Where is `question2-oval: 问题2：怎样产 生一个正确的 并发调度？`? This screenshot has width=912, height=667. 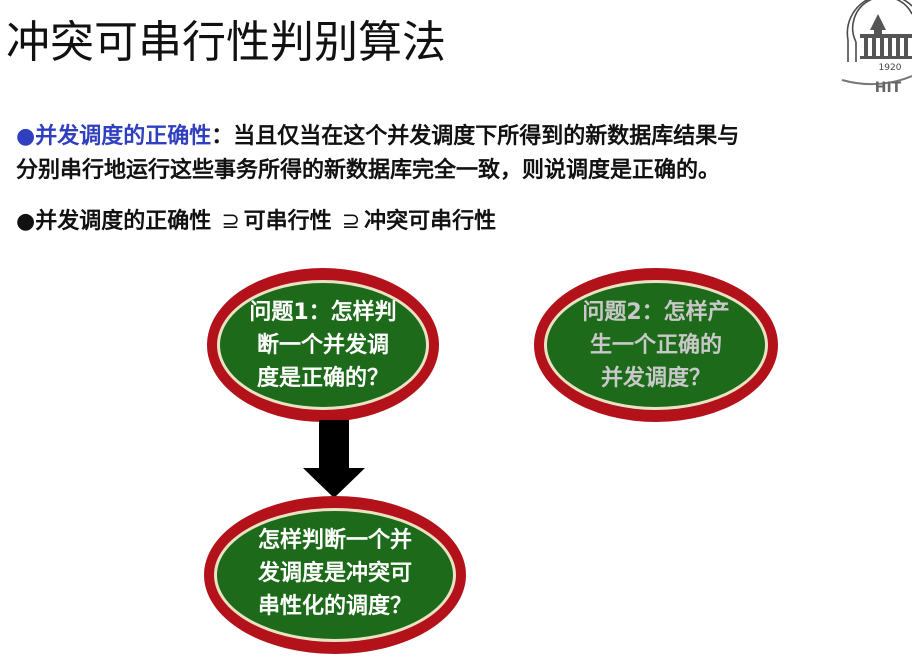 question2-oval: 问题2：怎样产 生一个正确的 并发调度？ is located at coordinates (656, 345).